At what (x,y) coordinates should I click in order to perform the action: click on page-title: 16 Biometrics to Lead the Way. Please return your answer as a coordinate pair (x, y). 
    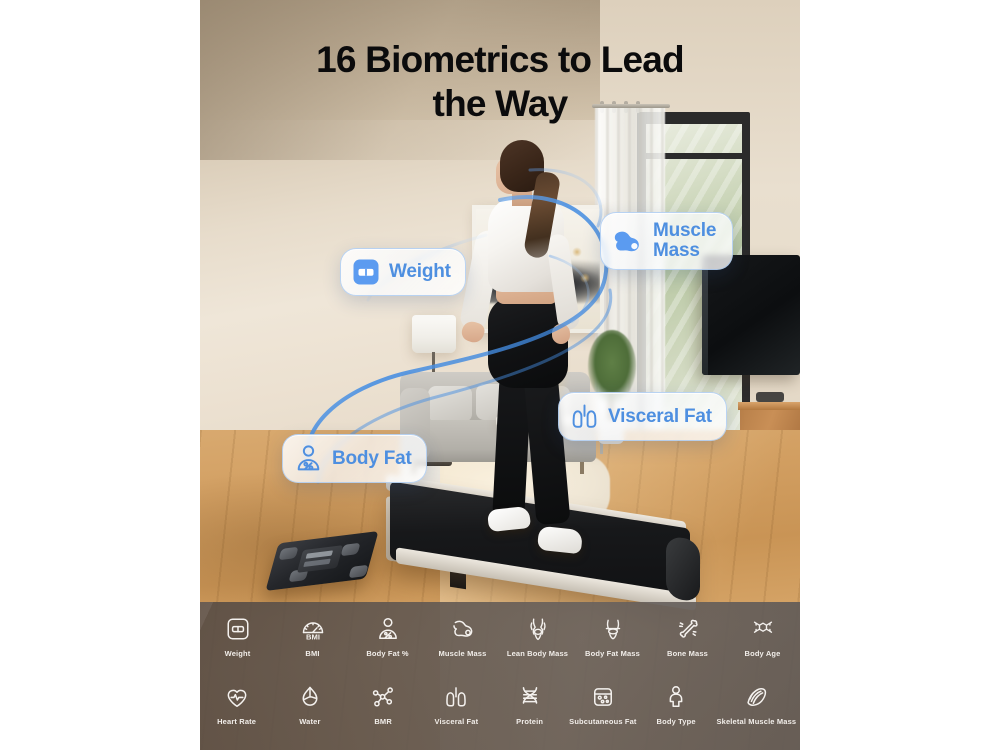
    Looking at the image, I should click on (500, 81).